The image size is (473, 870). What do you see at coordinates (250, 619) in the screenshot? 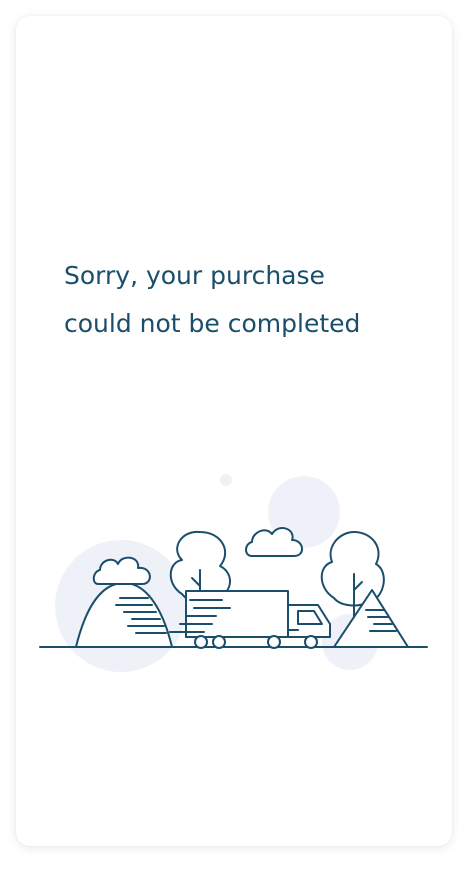
I see `truck-icon` at bounding box center [250, 619].